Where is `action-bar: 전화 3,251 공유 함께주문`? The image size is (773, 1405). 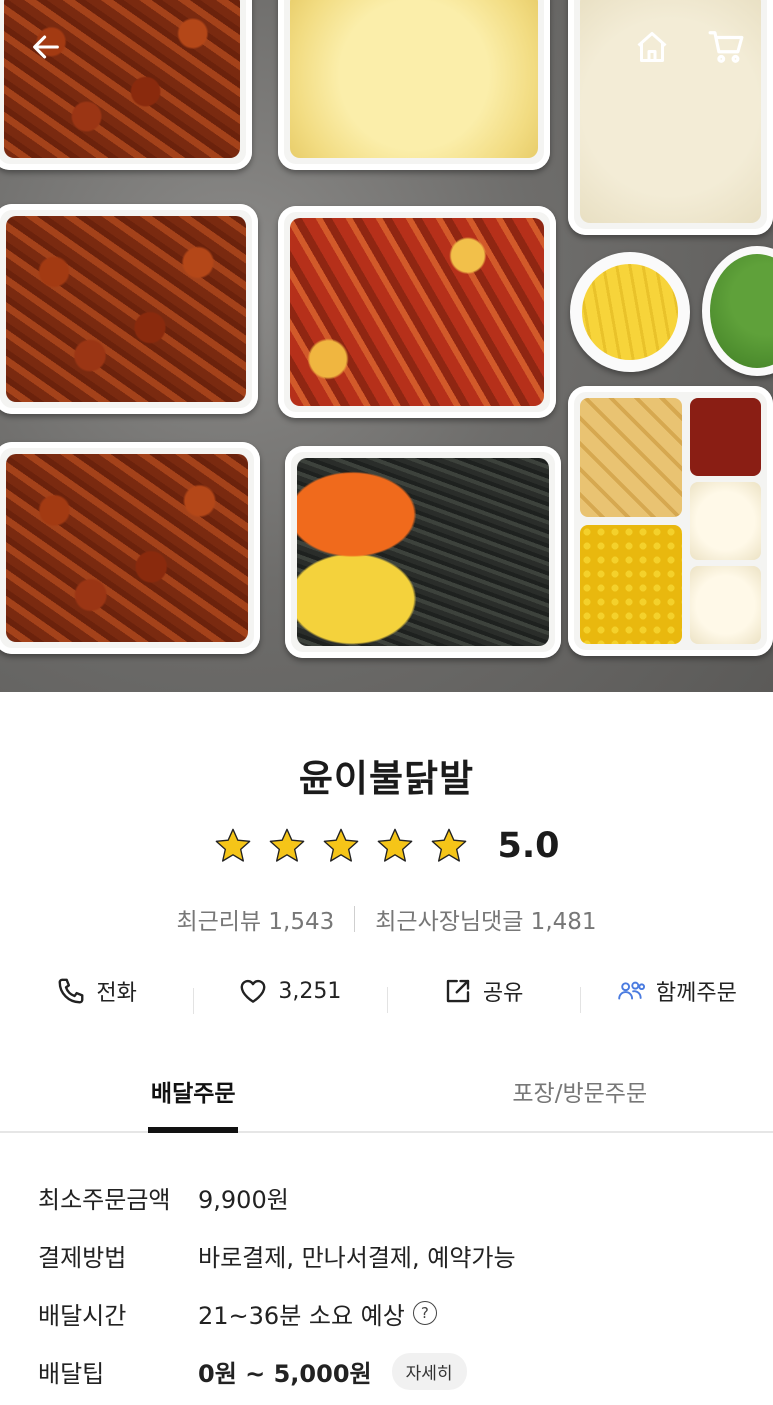 action-bar: 전화 3,251 공유 함께주문 is located at coordinates (386, 991).